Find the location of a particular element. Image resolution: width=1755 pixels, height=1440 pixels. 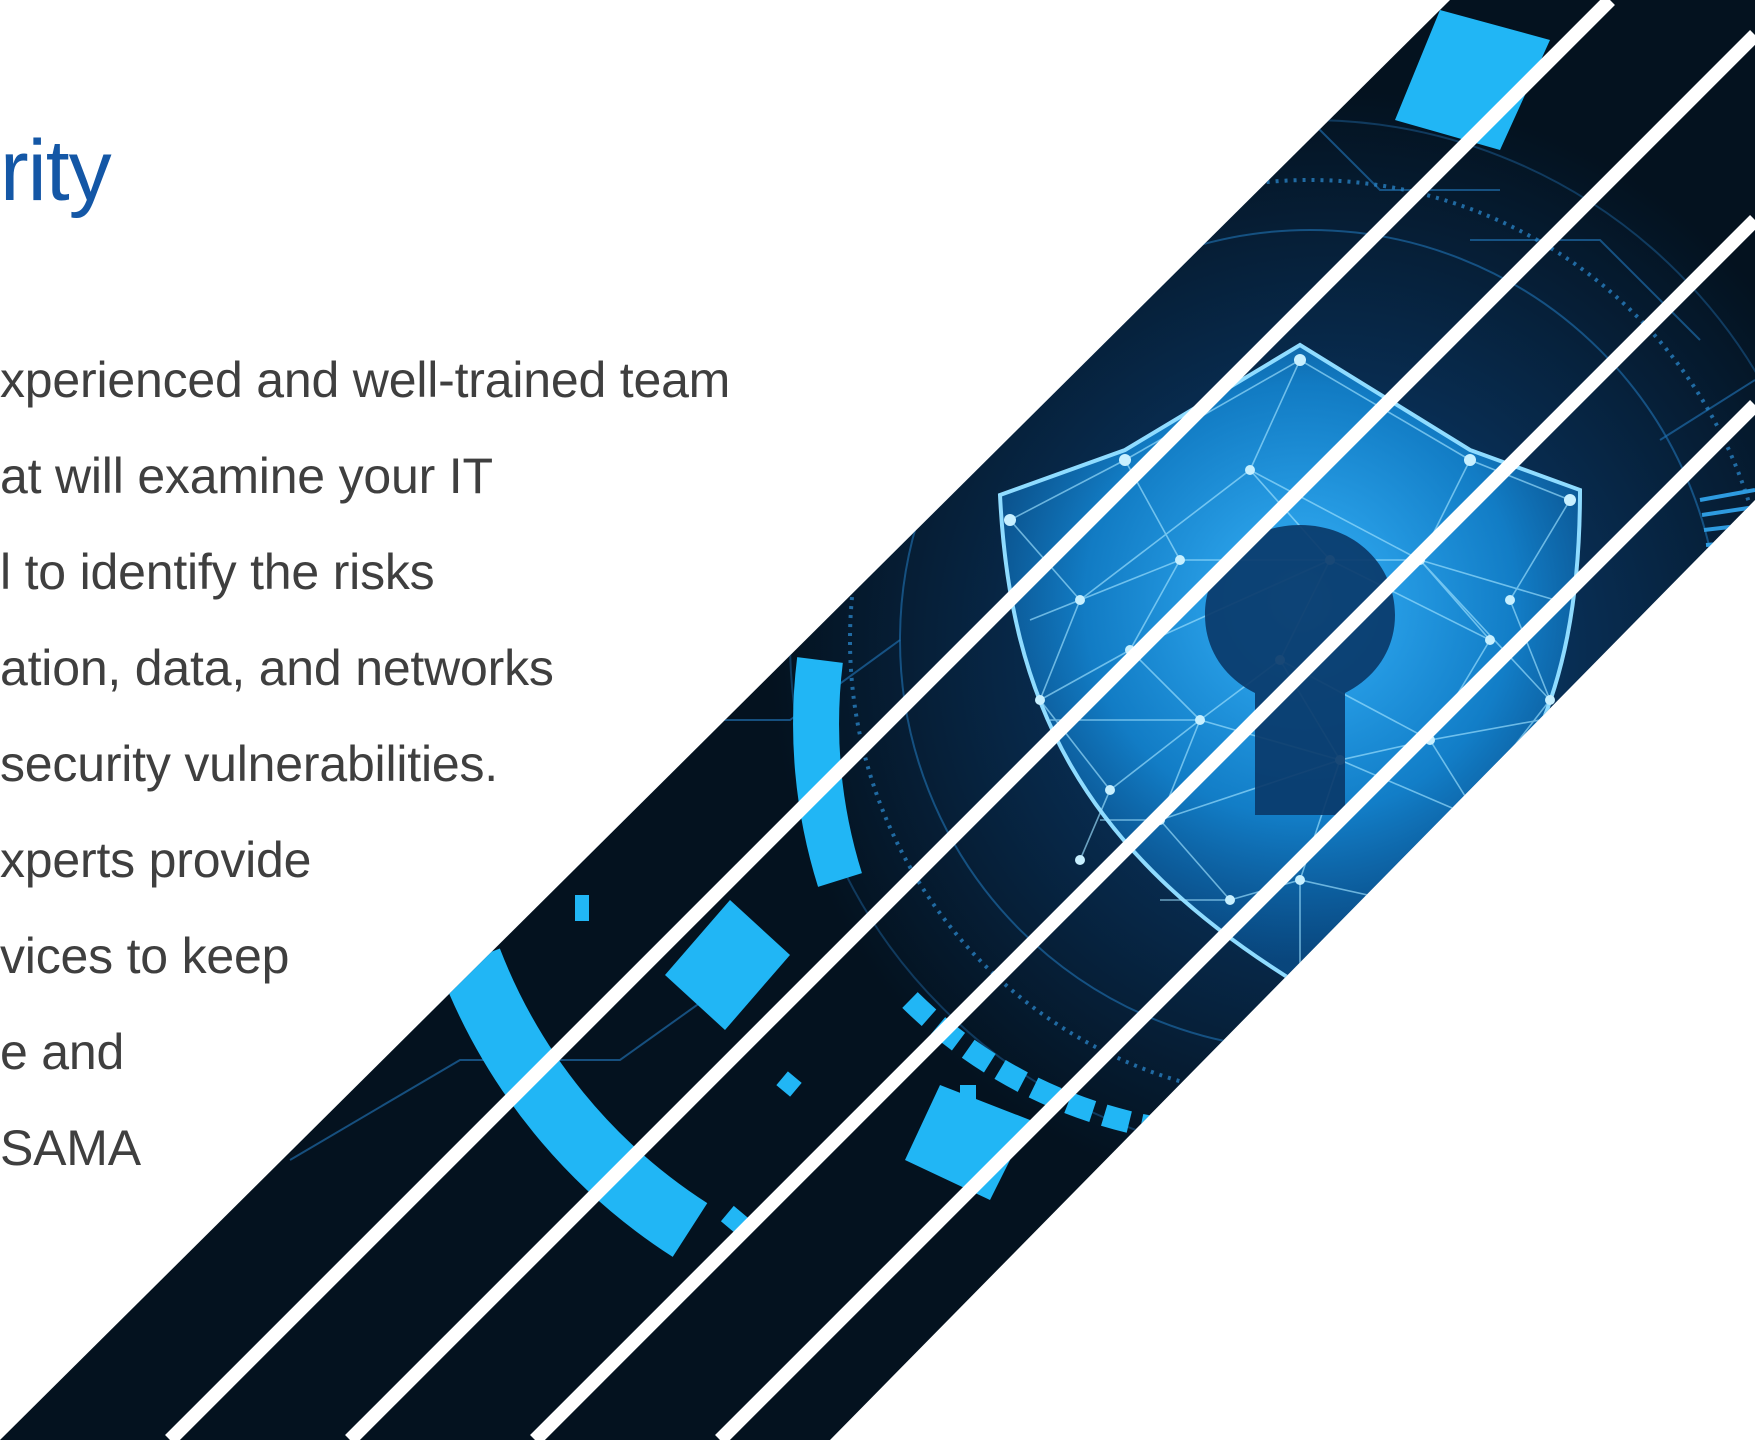

body-line: xperienced and well-trained team is located at coordinates (365, 380).